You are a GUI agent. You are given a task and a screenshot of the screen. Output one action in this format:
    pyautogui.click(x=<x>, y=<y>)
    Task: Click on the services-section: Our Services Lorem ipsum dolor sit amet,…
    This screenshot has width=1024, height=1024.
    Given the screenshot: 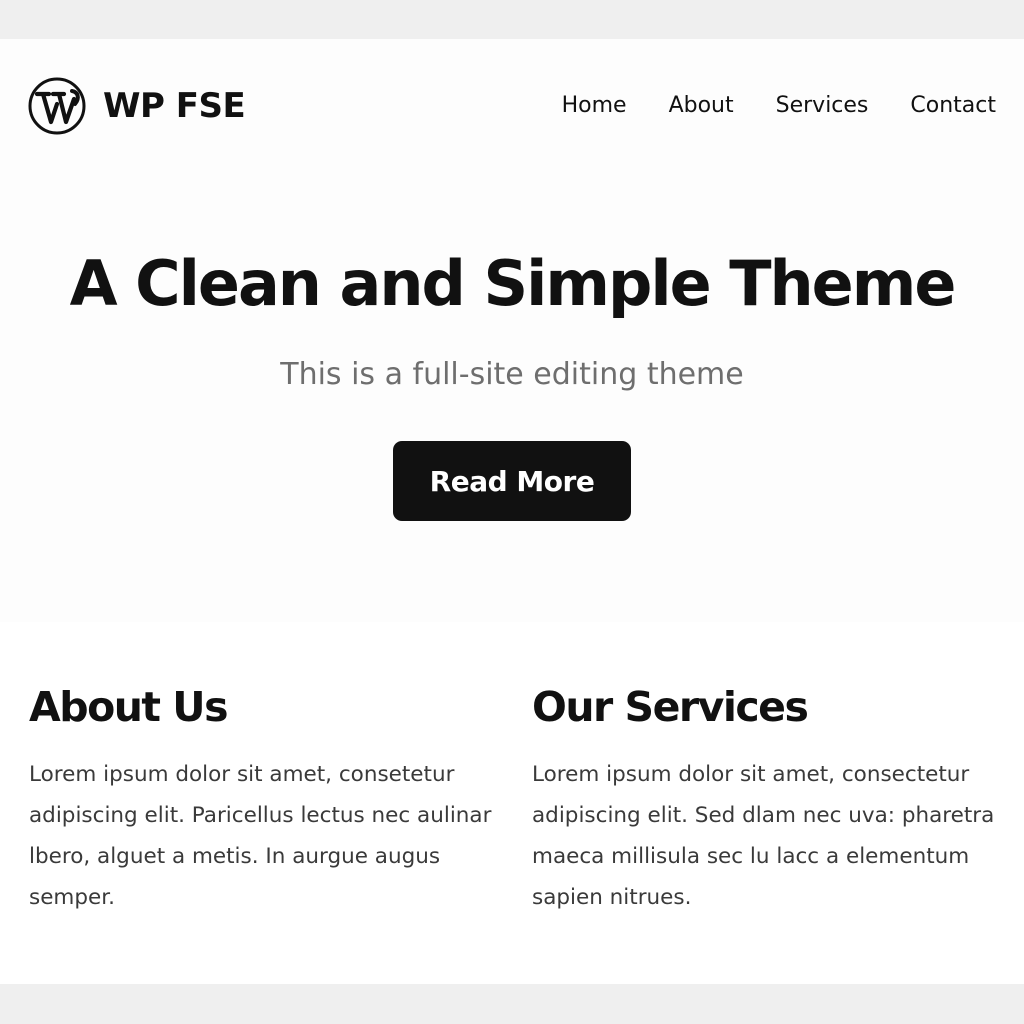 What is the action you would take?
    pyautogui.click(x=767, y=802)
    